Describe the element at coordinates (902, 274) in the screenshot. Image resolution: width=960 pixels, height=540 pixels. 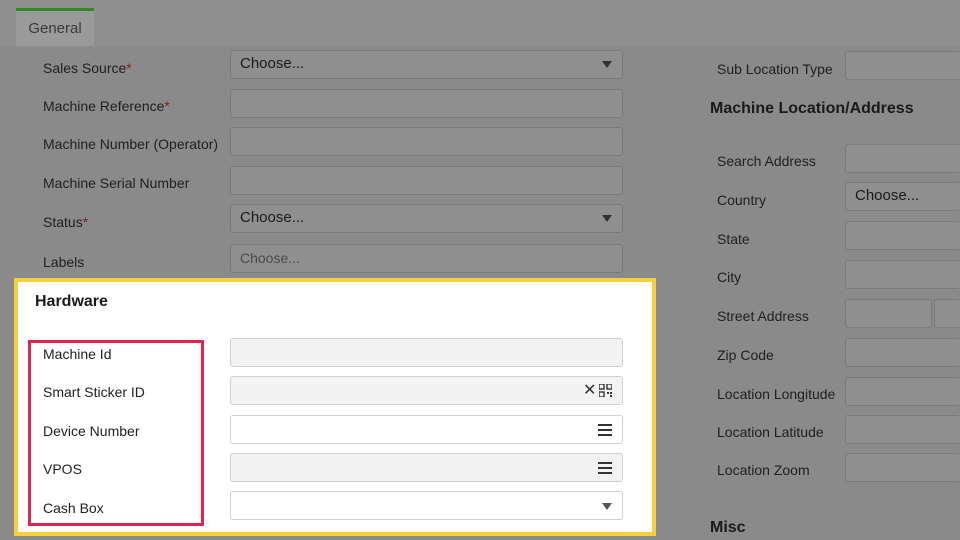
I see `city-input` at that location.